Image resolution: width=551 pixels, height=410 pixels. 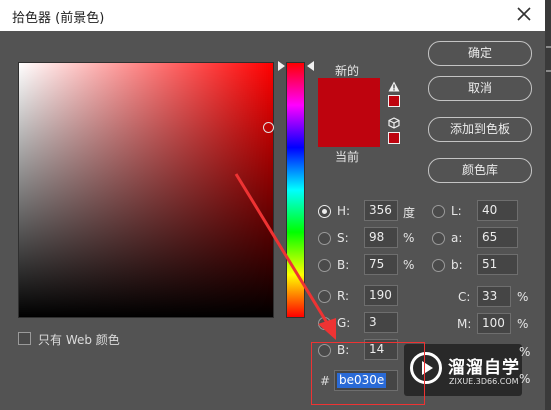 I want to click on red-radio, so click(x=324, y=296).